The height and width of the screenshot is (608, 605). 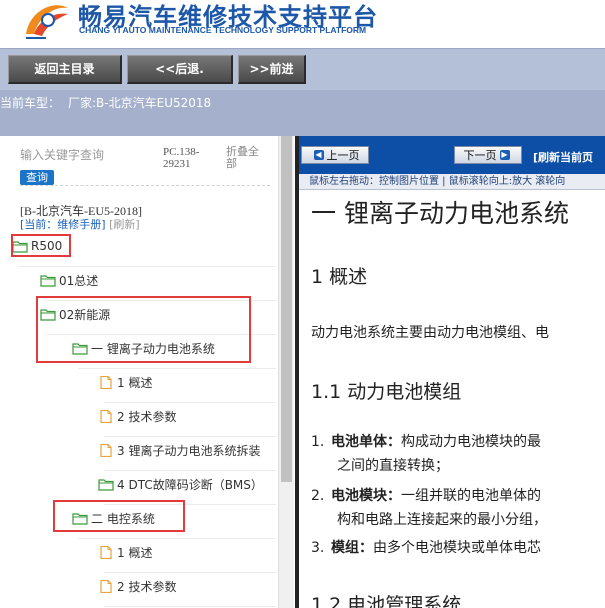 What do you see at coordinates (153, 348) in the screenshot?
I see `tree-item-label: 一 锂离子动力电池系统` at bounding box center [153, 348].